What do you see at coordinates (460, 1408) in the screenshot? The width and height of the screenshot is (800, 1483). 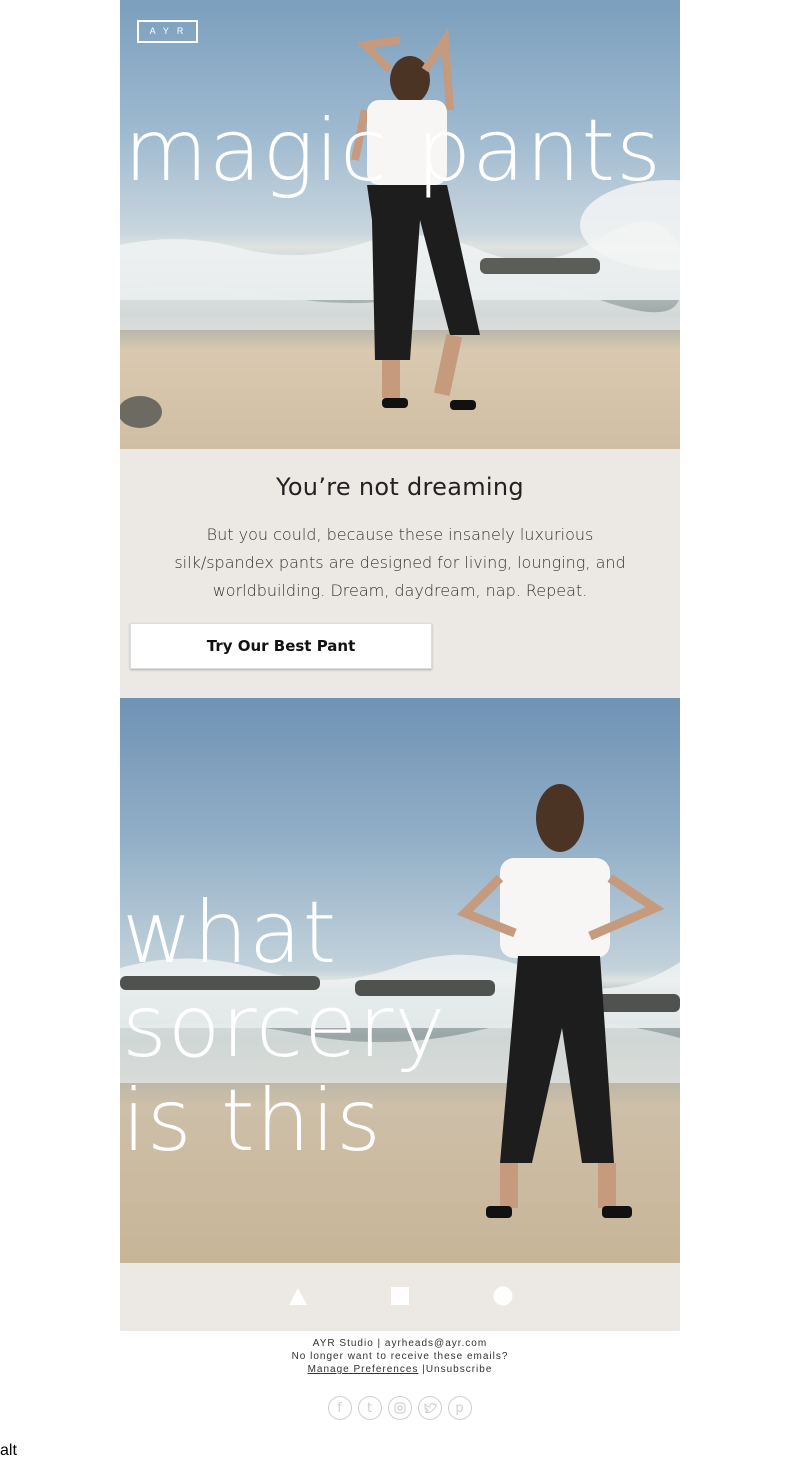 I see `pinterest-icon: p` at bounding box center [460, 1408].